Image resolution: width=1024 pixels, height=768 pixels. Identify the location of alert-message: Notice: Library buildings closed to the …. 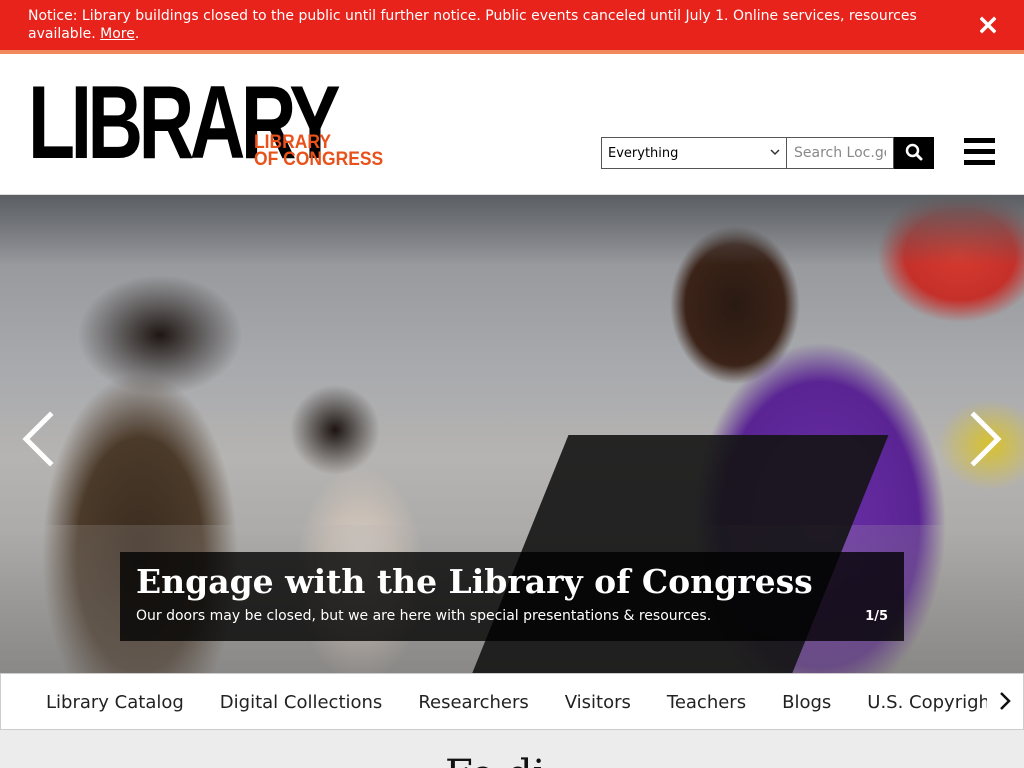
(472, 25).